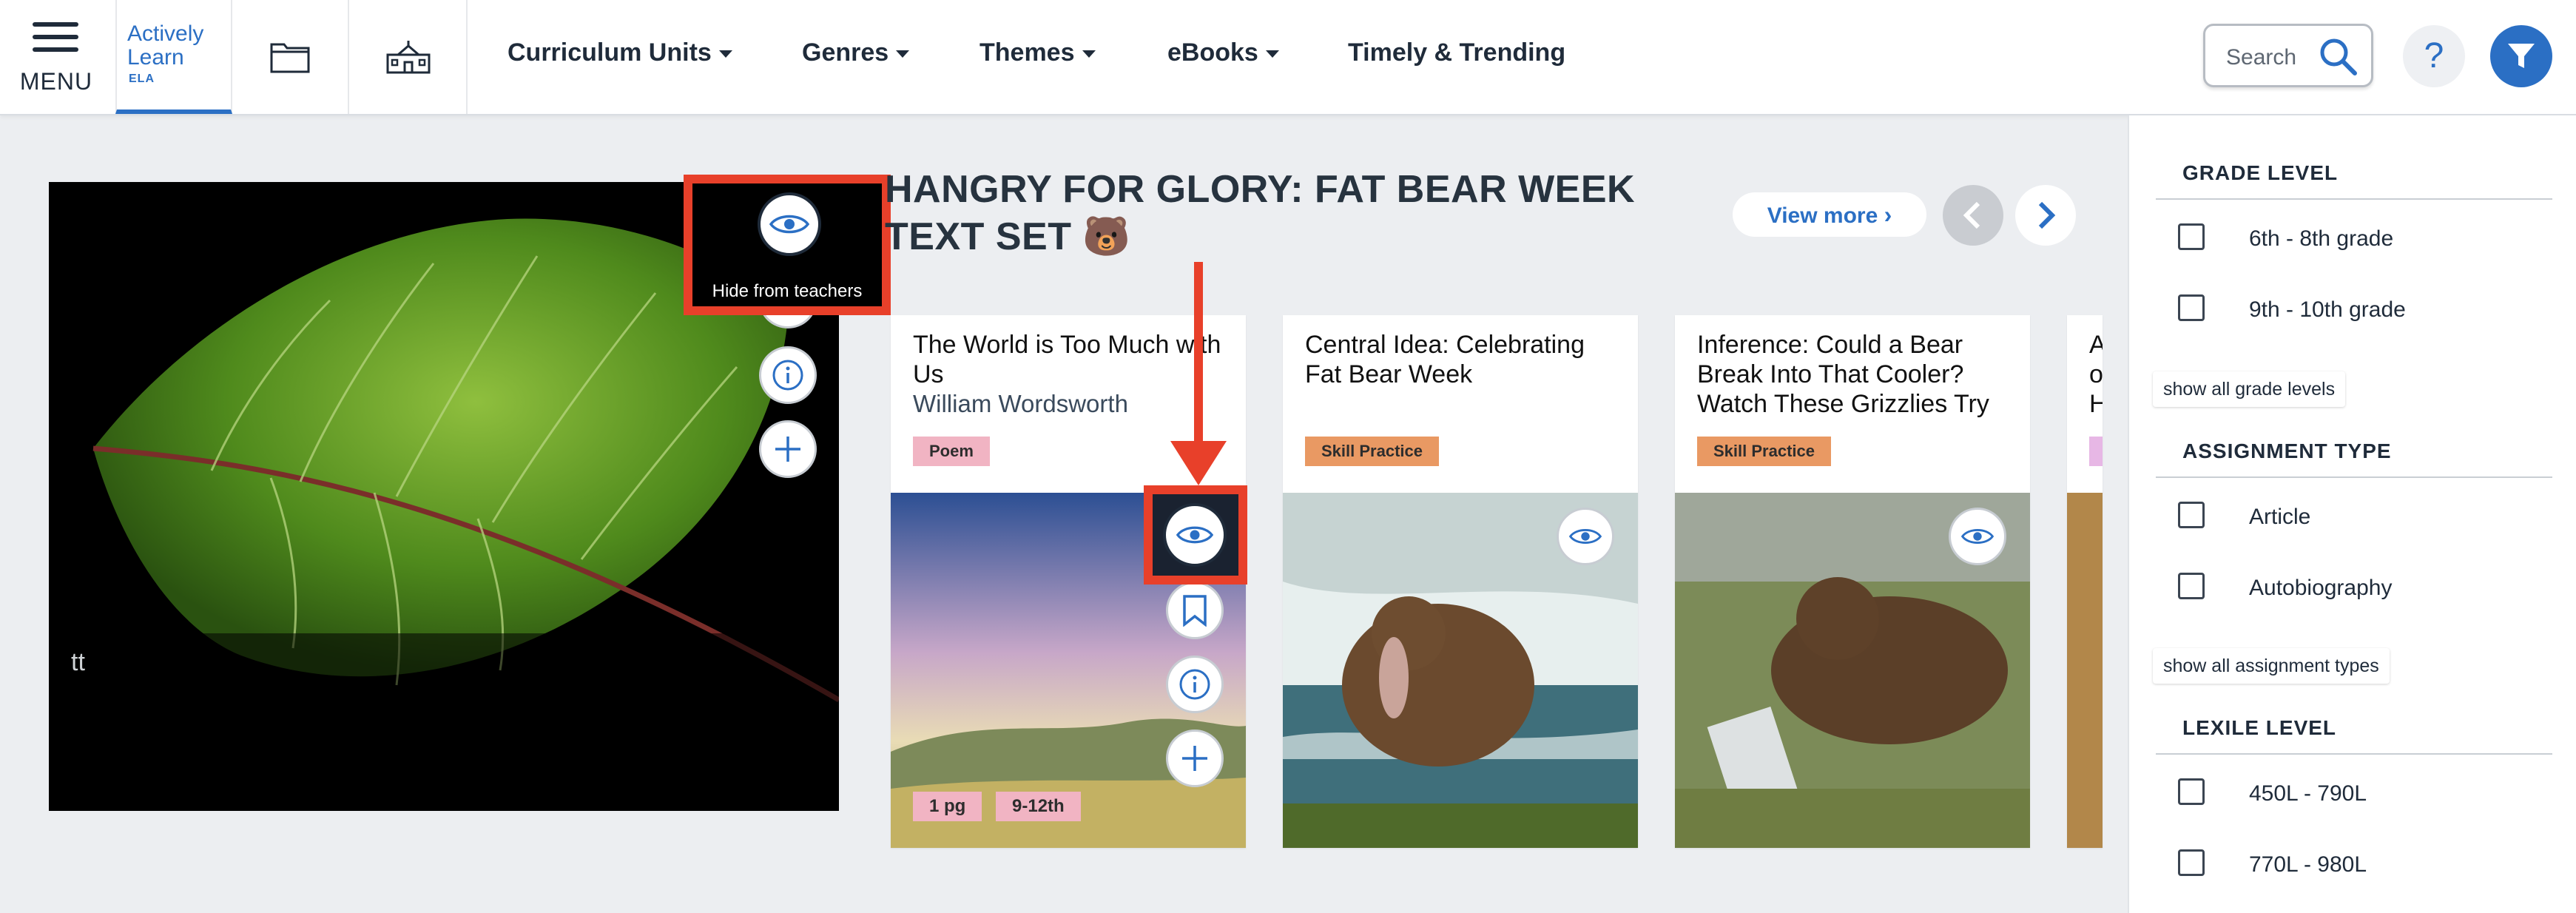  What do you see at coordinates (1822, 215) in the screenshot?
I see `view-more-label: View more` at bounding box center [1822, 215].